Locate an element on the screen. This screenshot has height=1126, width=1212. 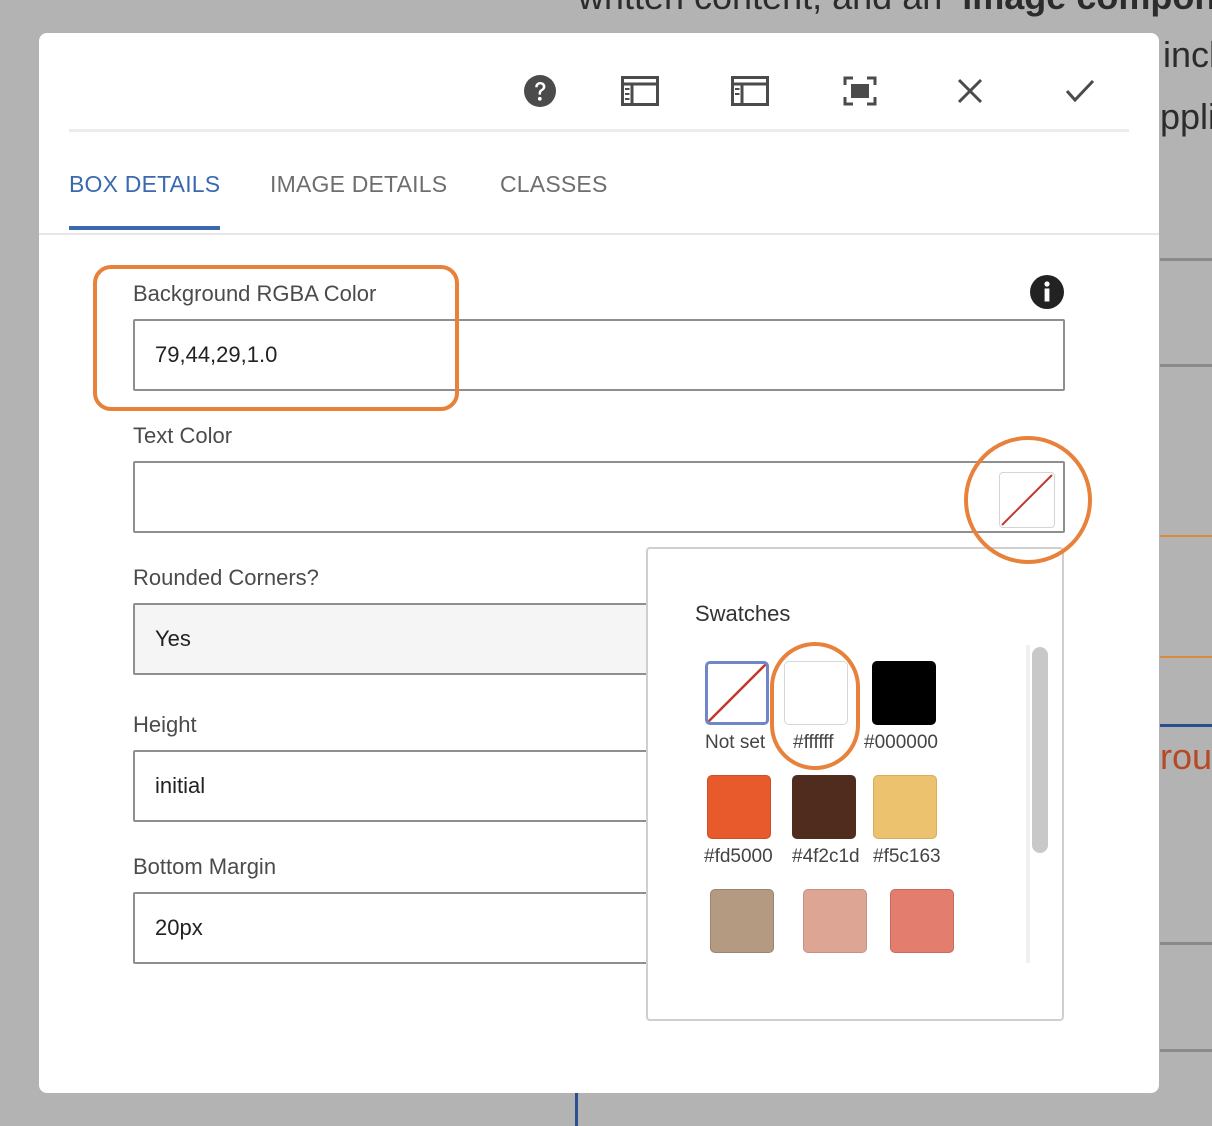
bg-fragment: incl is located at coordinates (1187, 54).